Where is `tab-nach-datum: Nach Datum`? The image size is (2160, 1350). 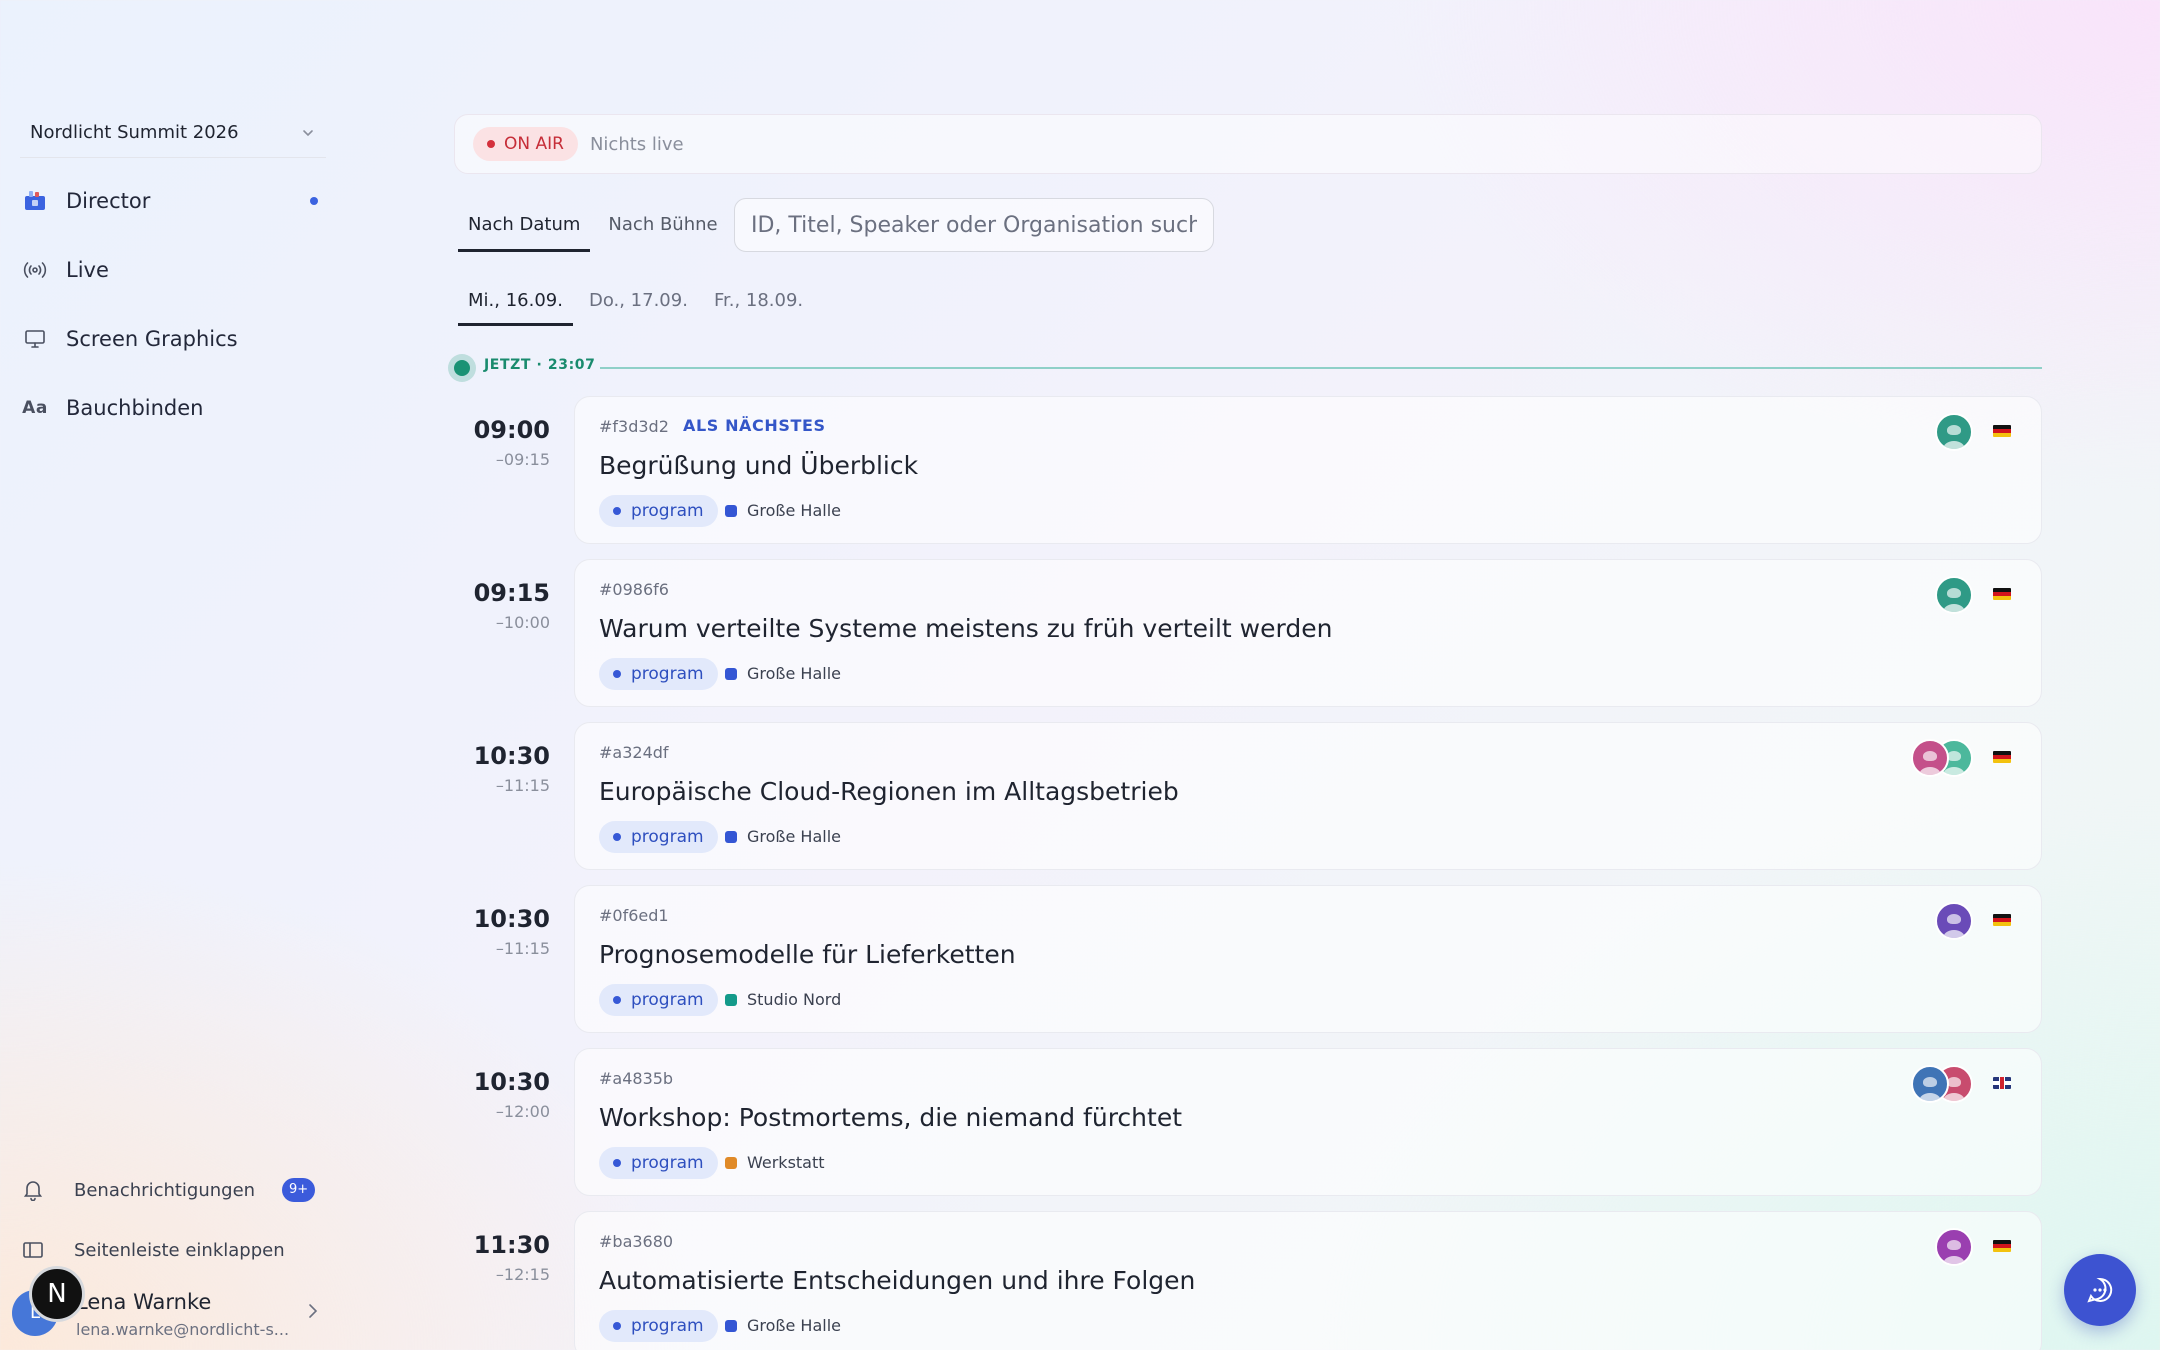
tab-nach-datum: Nach Datum is located at coordinates (524, 226).